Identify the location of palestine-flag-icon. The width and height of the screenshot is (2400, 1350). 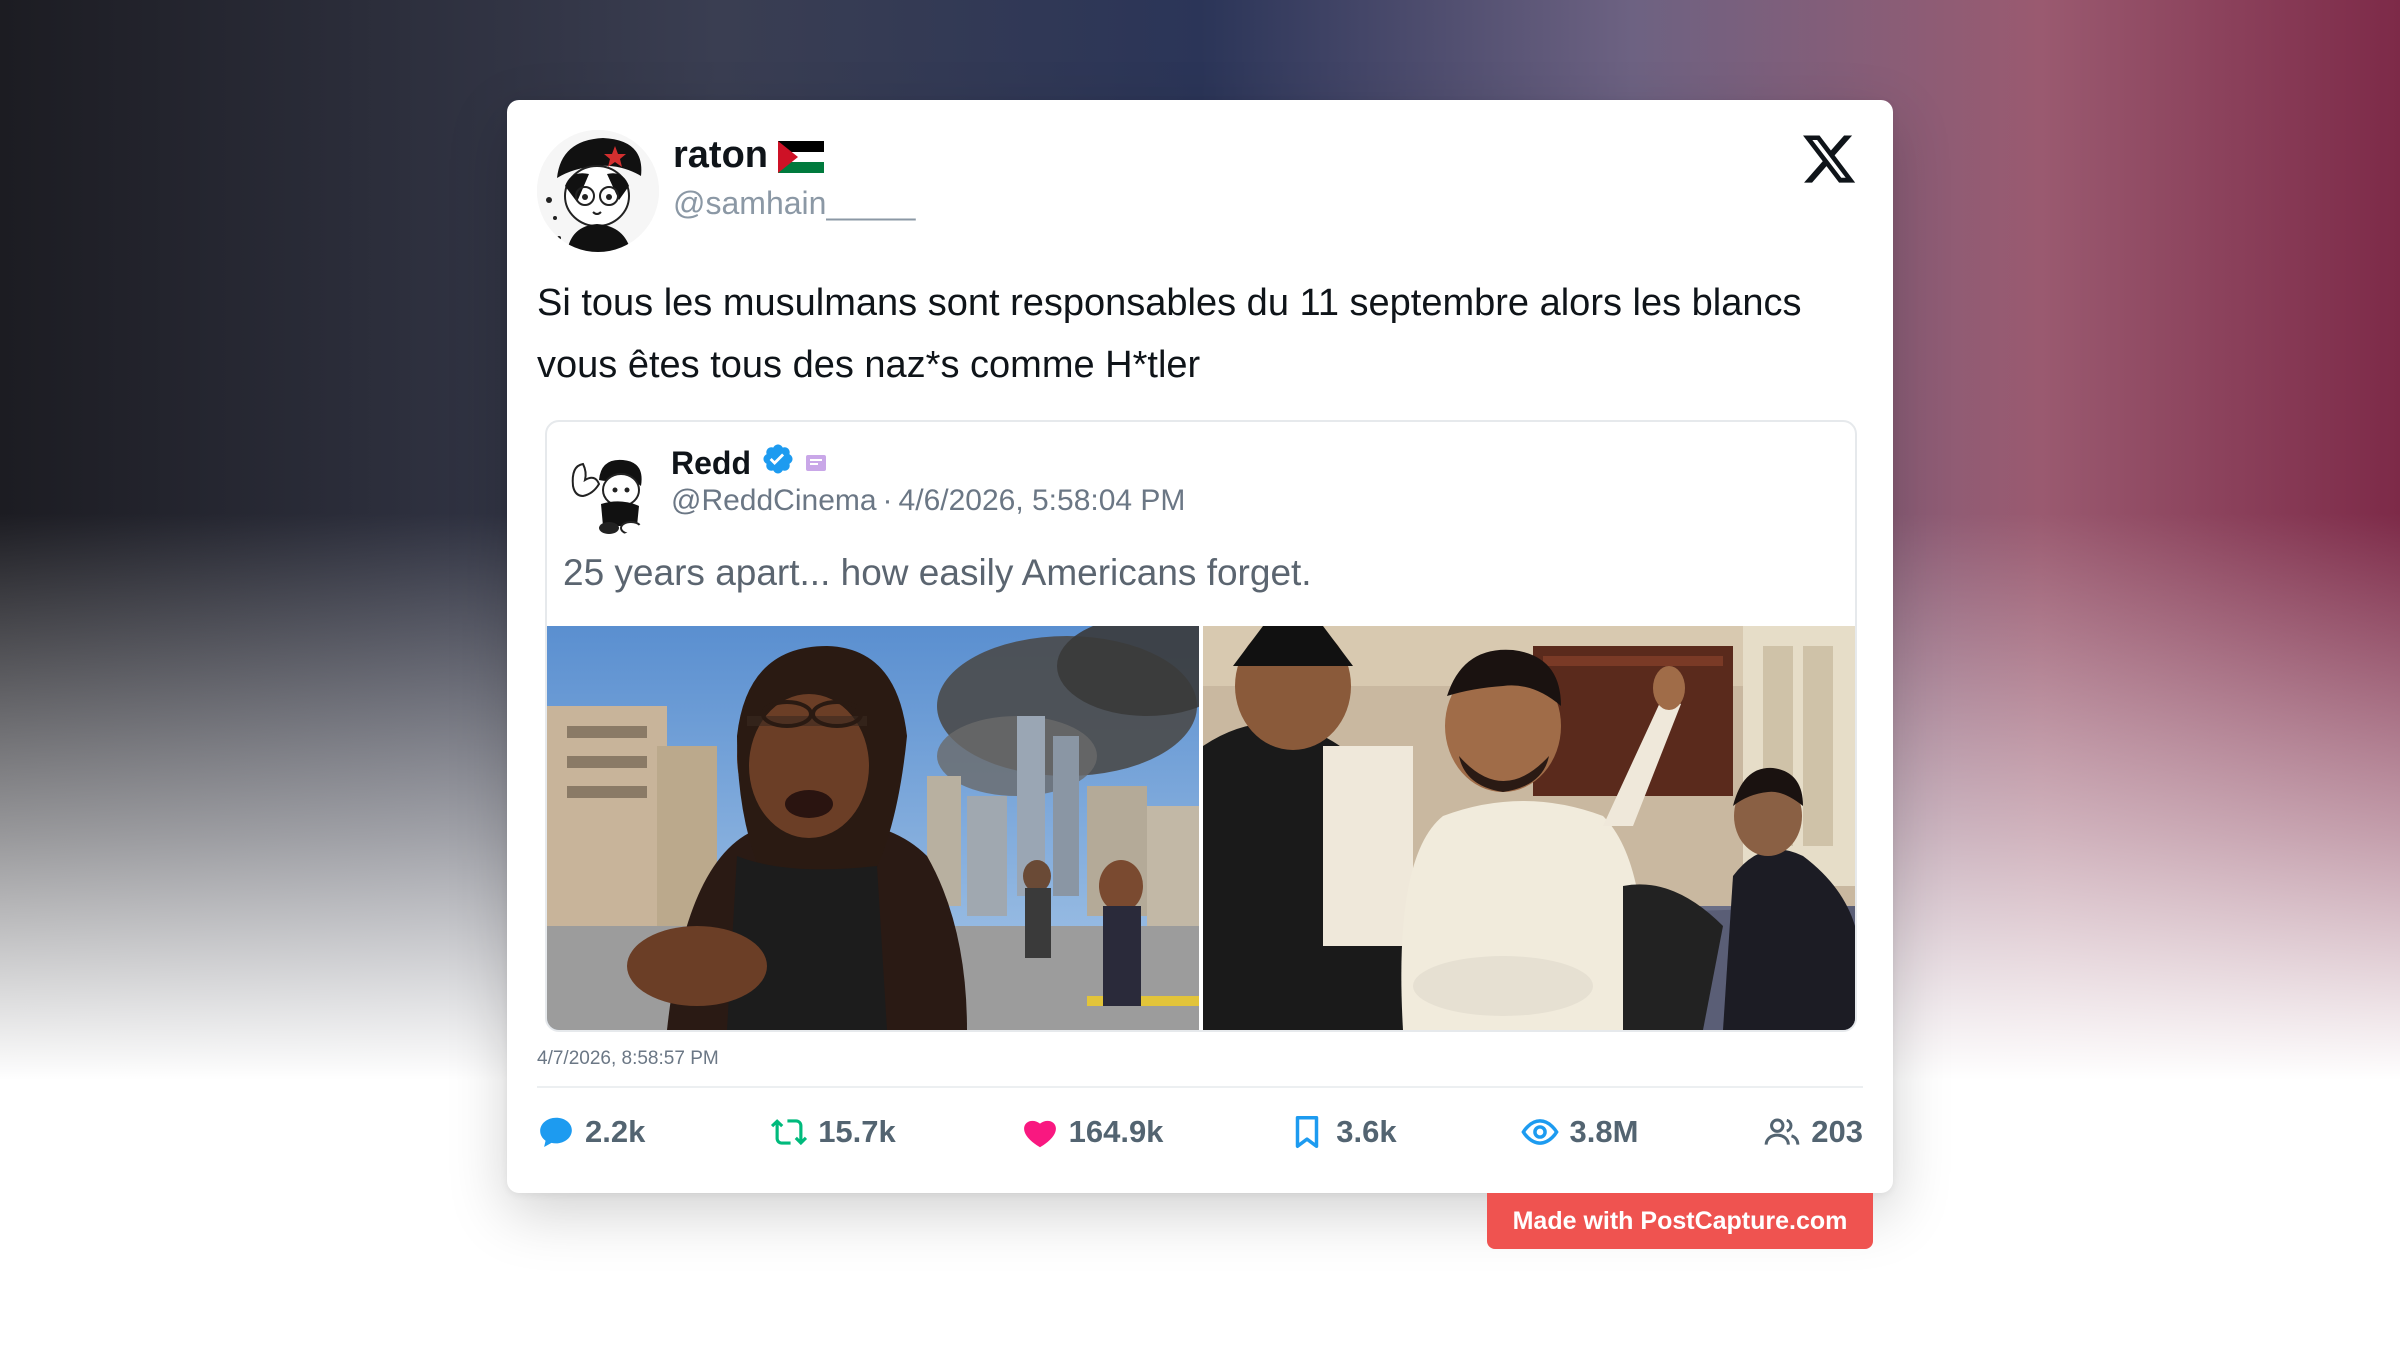
(801, 156).